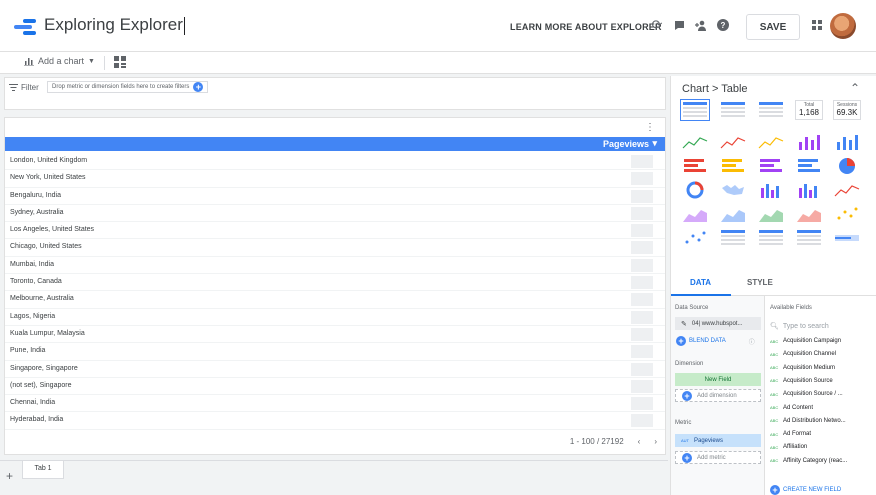  Describe the element at coordinates (42, 299) in the screenshot. I see `row-label: Melbourne, Australia` at that location.